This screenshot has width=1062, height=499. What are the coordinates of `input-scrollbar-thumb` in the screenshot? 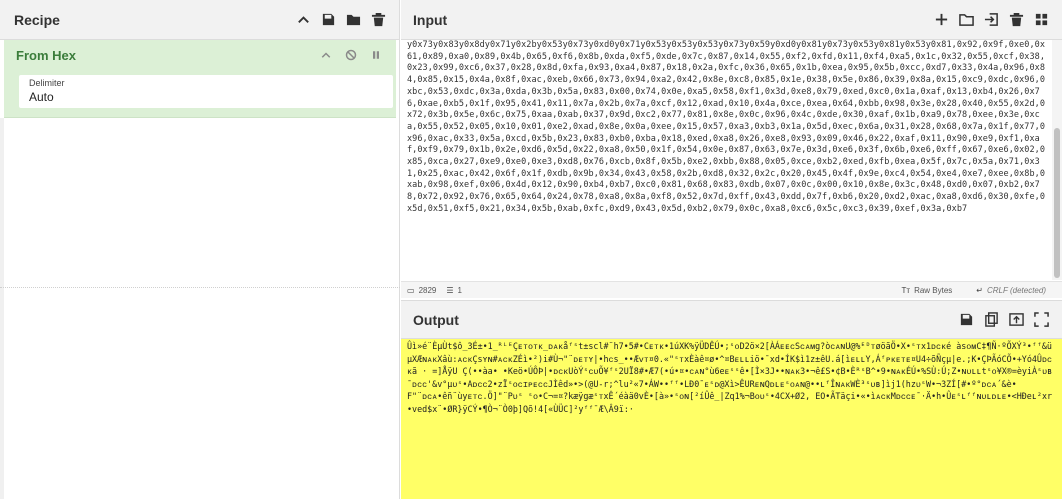 It's located at (1057, 203).